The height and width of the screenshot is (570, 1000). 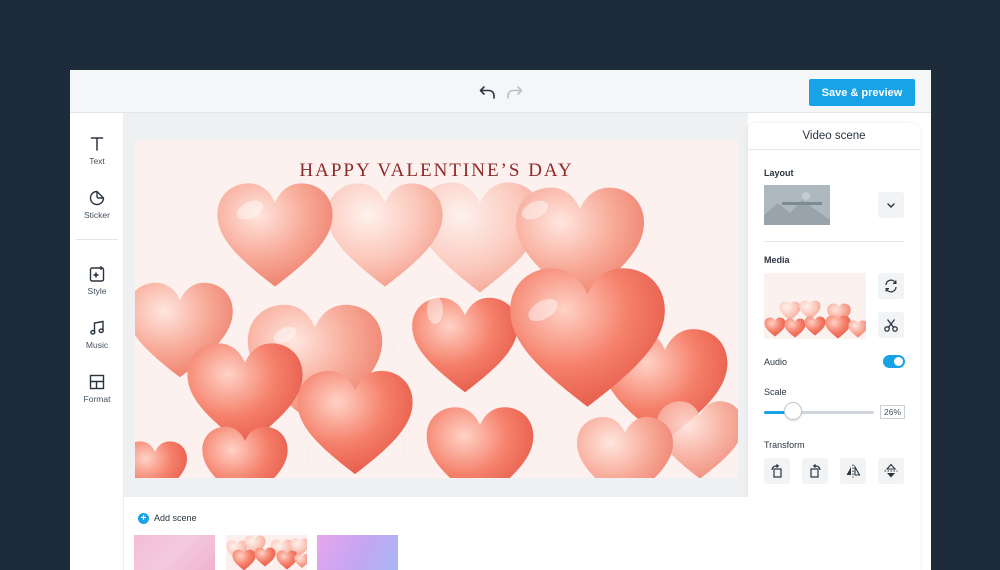 What do you see at coordinates (97, 161) in the screenshot?
I see `sidebar-item-label: Text` at bounding box center [97, 161].